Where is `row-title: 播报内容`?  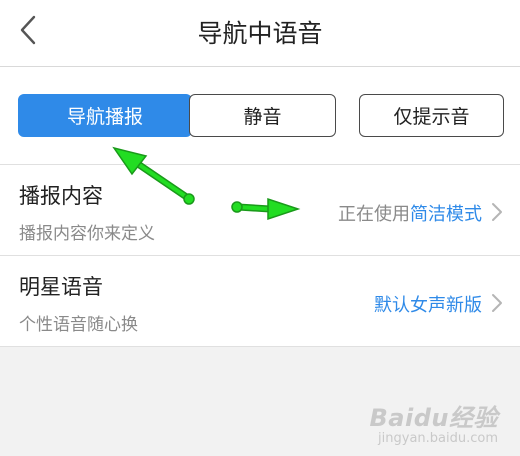 row-title: 播报内容 is located at coordinates (61, 196).